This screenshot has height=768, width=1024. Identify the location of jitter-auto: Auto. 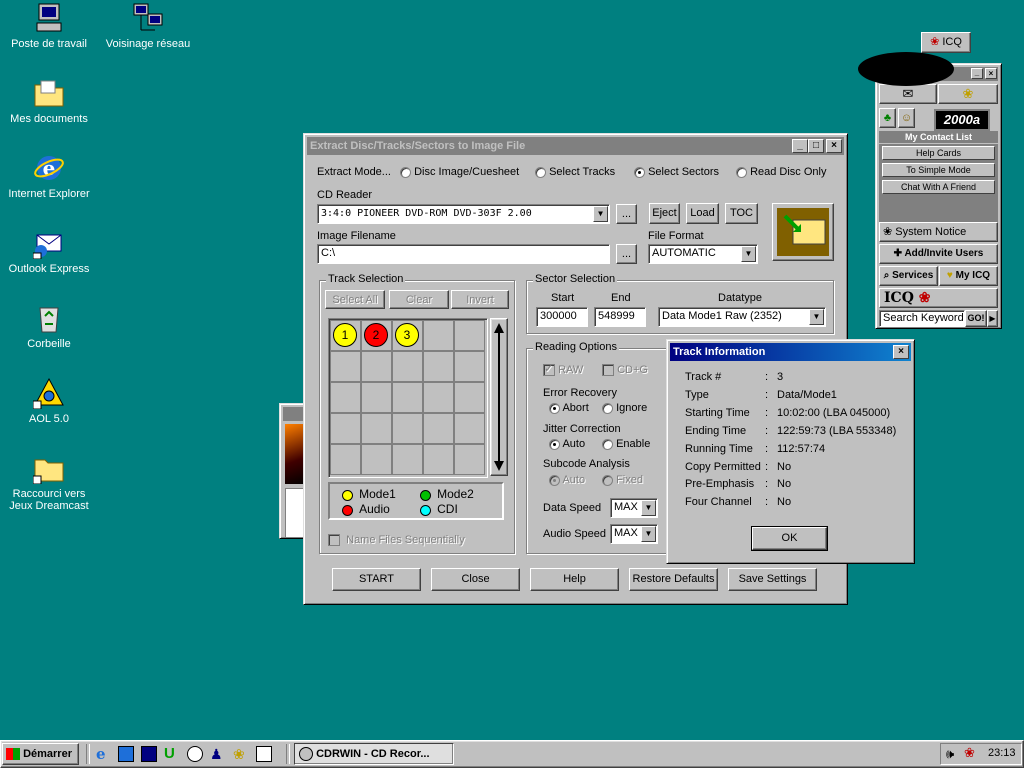
(567, 444).